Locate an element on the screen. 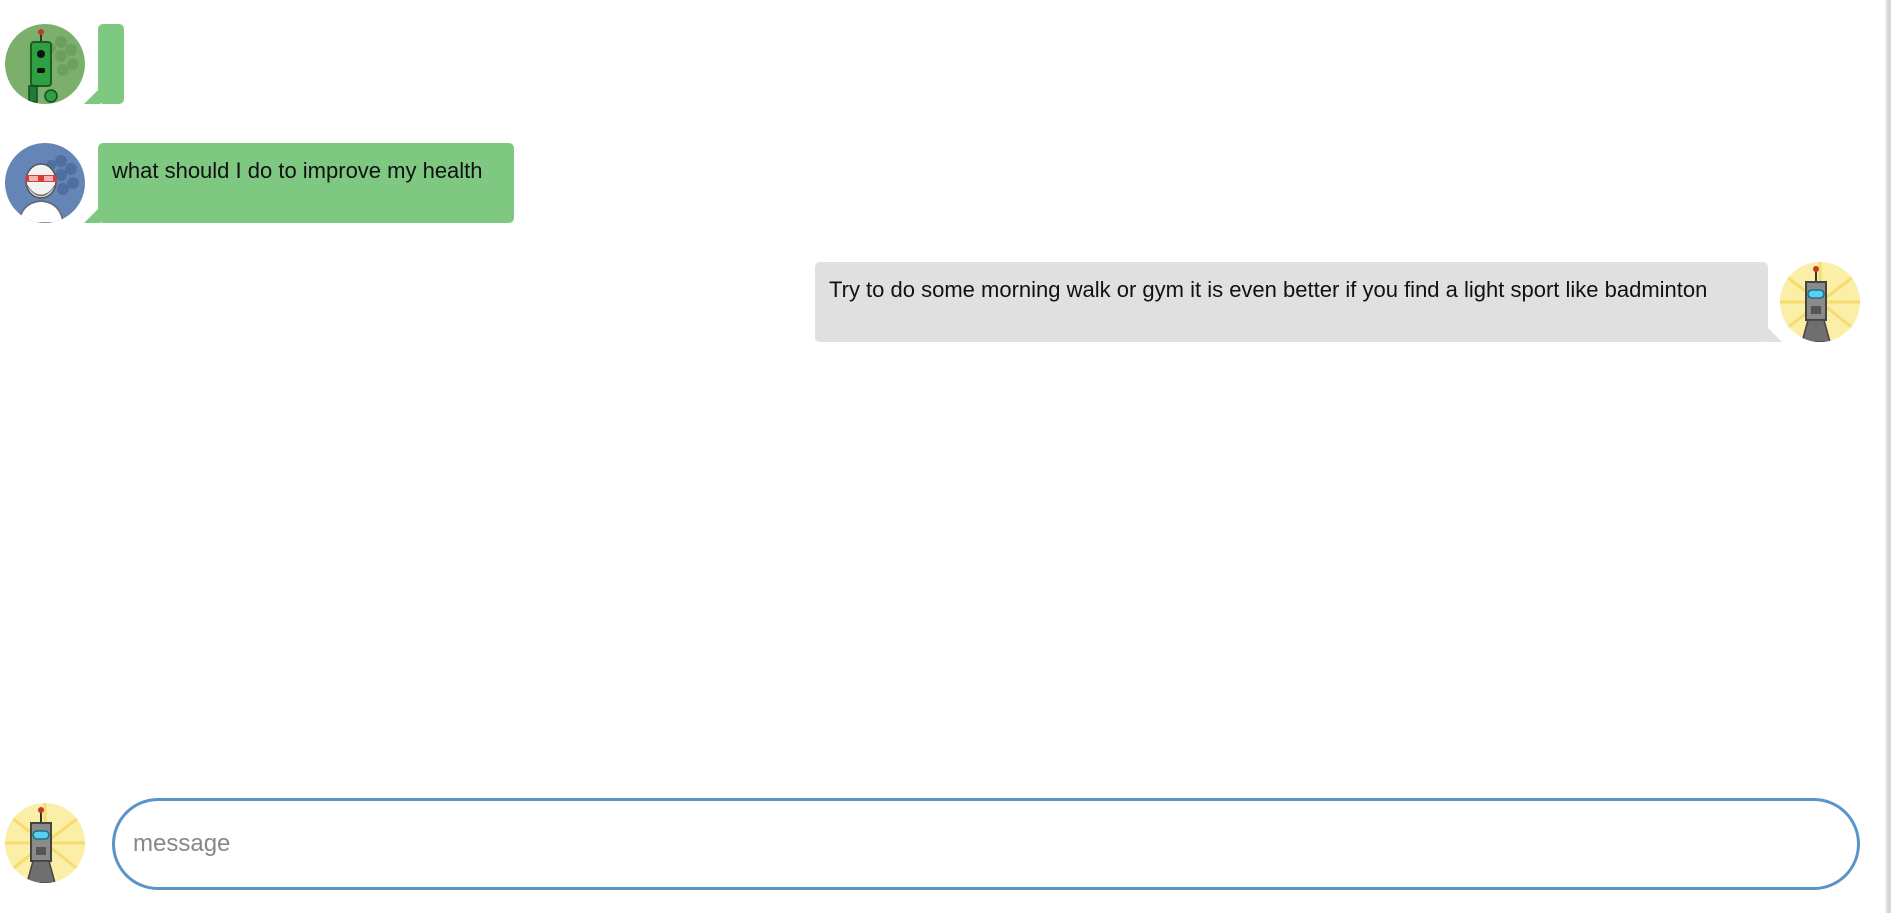  message-row-user: what should I do to improve my health is located at coordinates (940, 183).